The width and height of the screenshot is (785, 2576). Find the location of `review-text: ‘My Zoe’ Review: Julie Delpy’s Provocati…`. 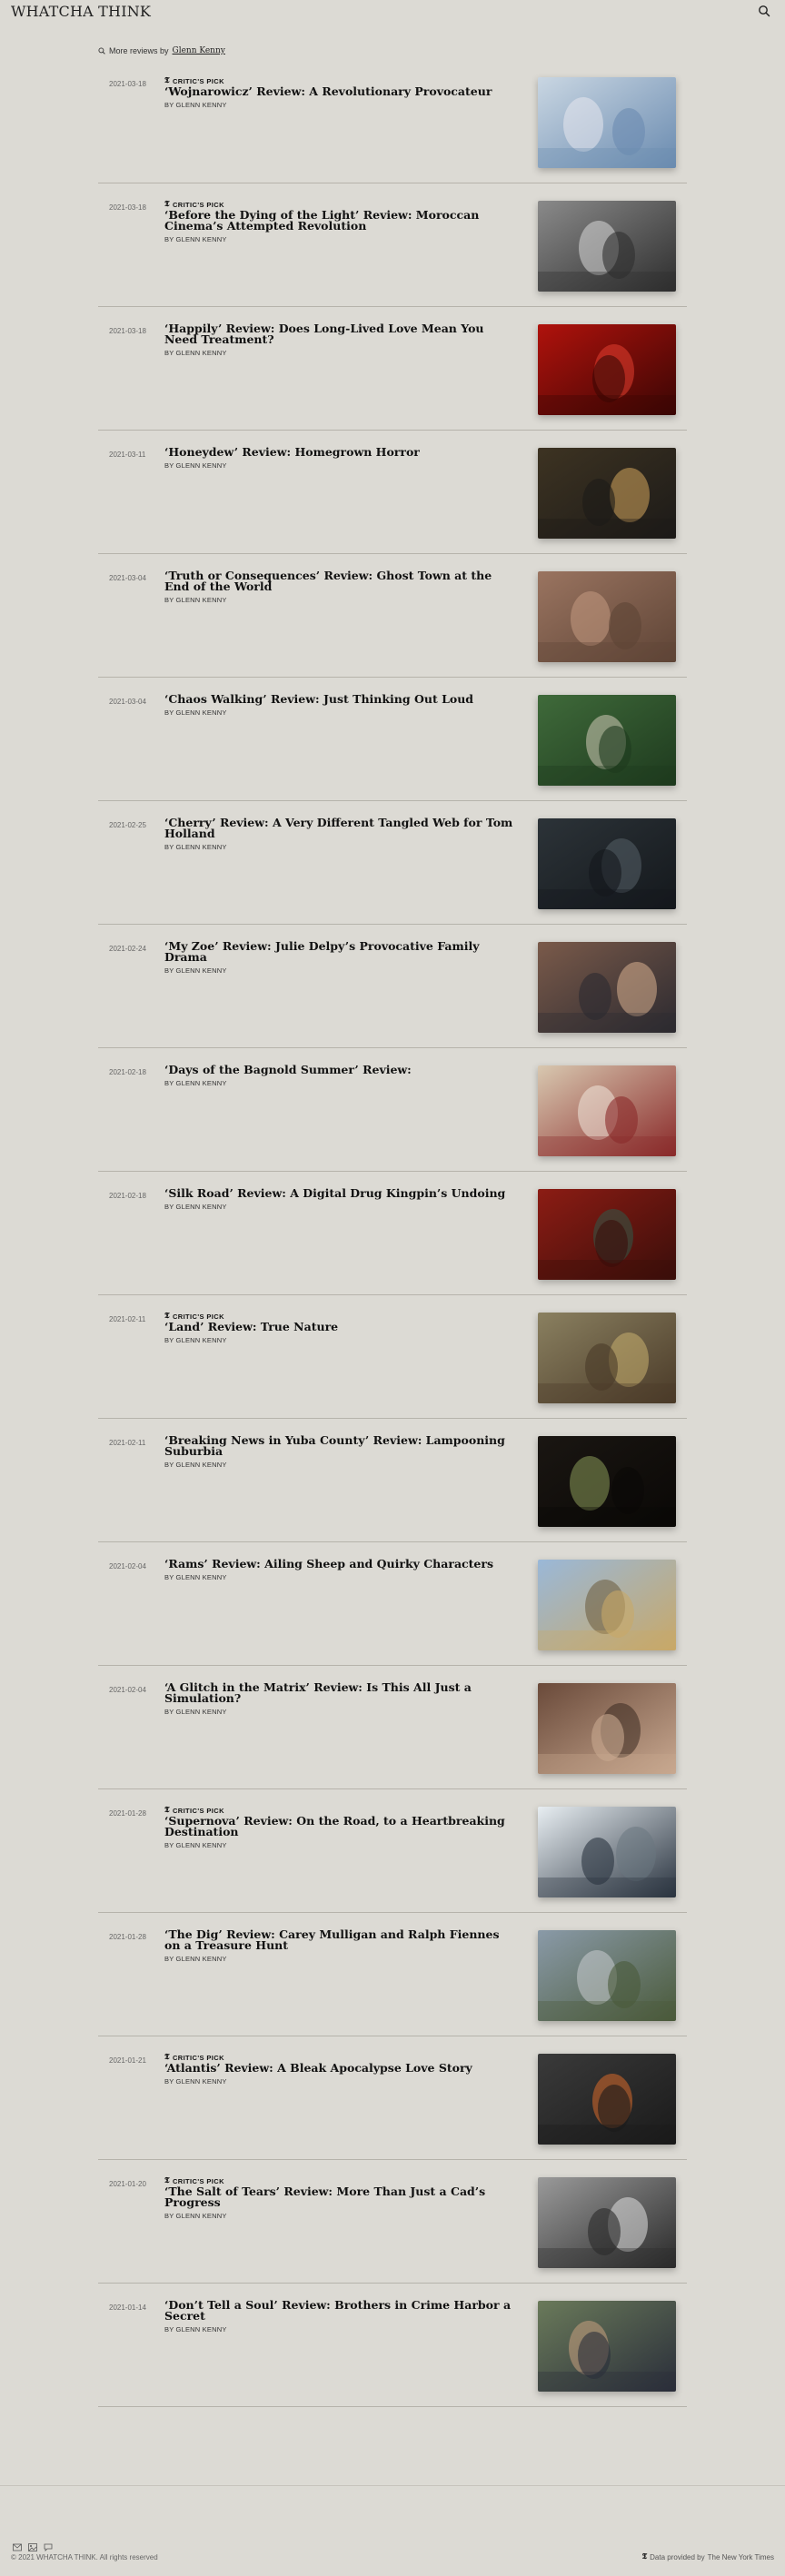

review-text: ‘My Zoe’ Review: Julie Delpy’s Provocati… is located at coordinates (341, 957).